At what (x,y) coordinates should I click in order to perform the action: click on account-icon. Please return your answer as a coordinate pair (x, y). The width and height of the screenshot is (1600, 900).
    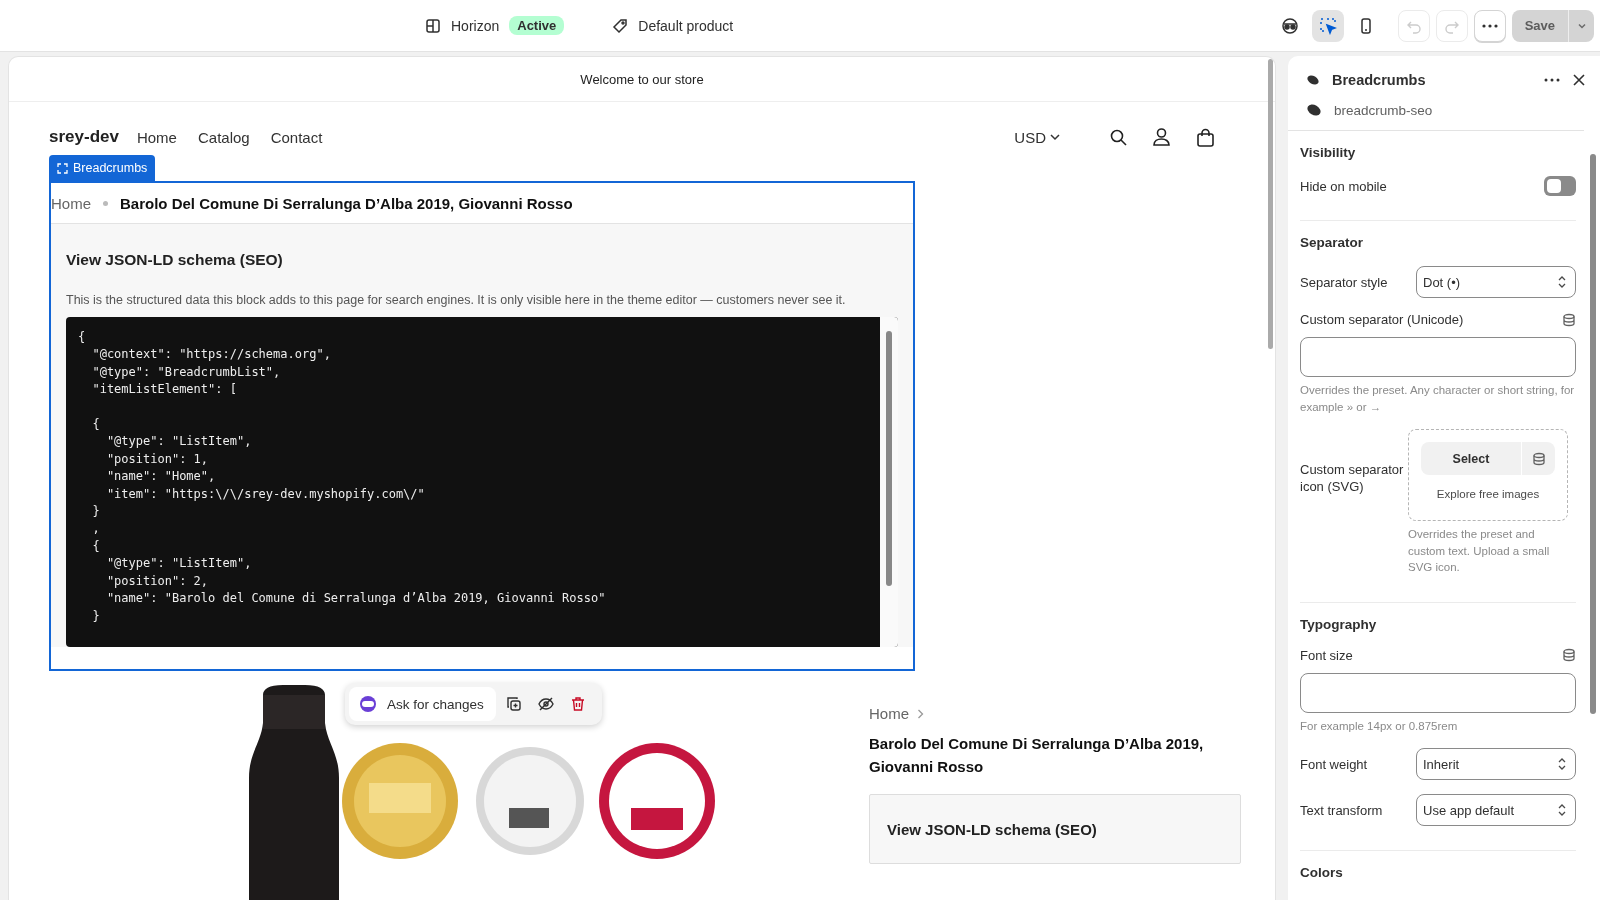
    Looking at the image, I should click on (1161, 137).